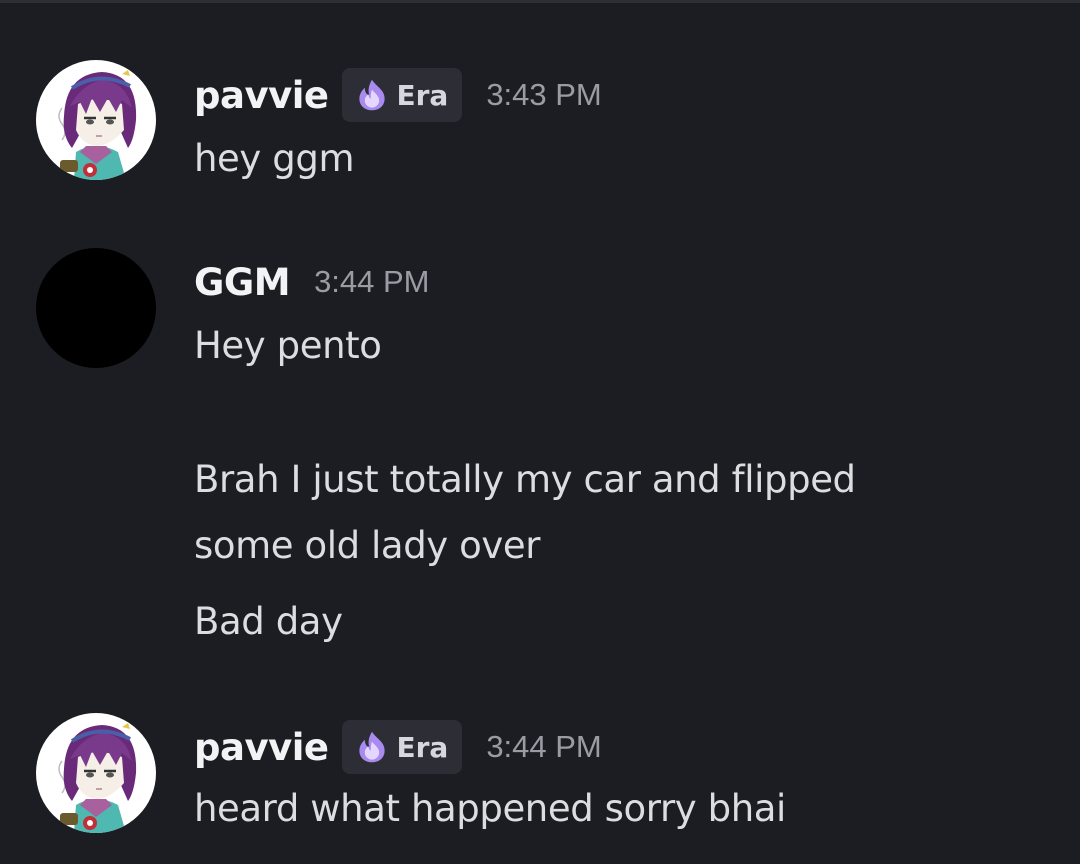 This screenshot has width=1080, height=864. I want to click on black-avatar-icon, so click(96, 308).